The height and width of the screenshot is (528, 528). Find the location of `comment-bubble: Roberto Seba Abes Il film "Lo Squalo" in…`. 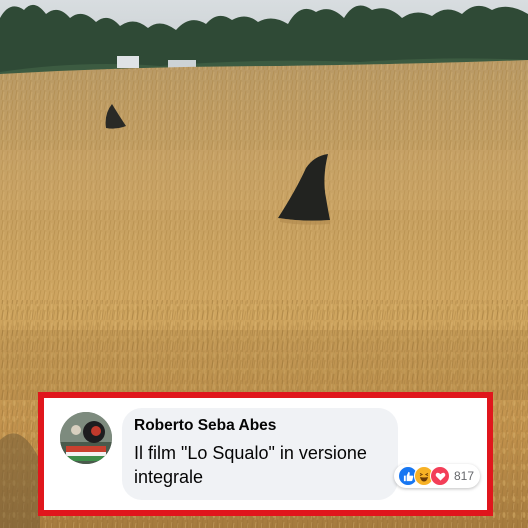

comment-bubble: Roberto Seba Abes Il film "Lo Squalo" in… is located at coordinates (260, 454).